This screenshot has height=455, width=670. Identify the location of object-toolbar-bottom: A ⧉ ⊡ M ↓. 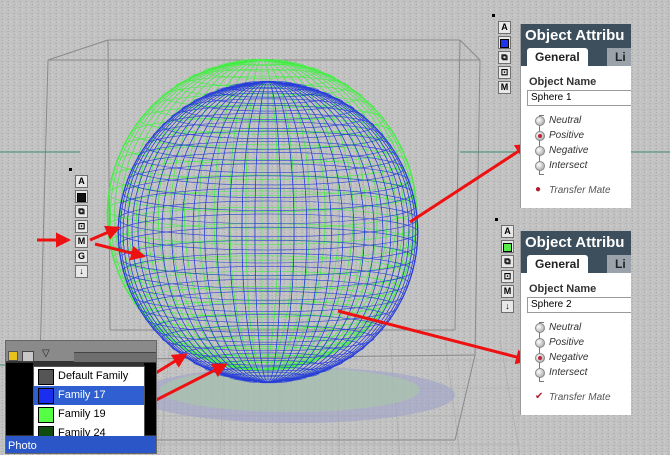
(504, 266).